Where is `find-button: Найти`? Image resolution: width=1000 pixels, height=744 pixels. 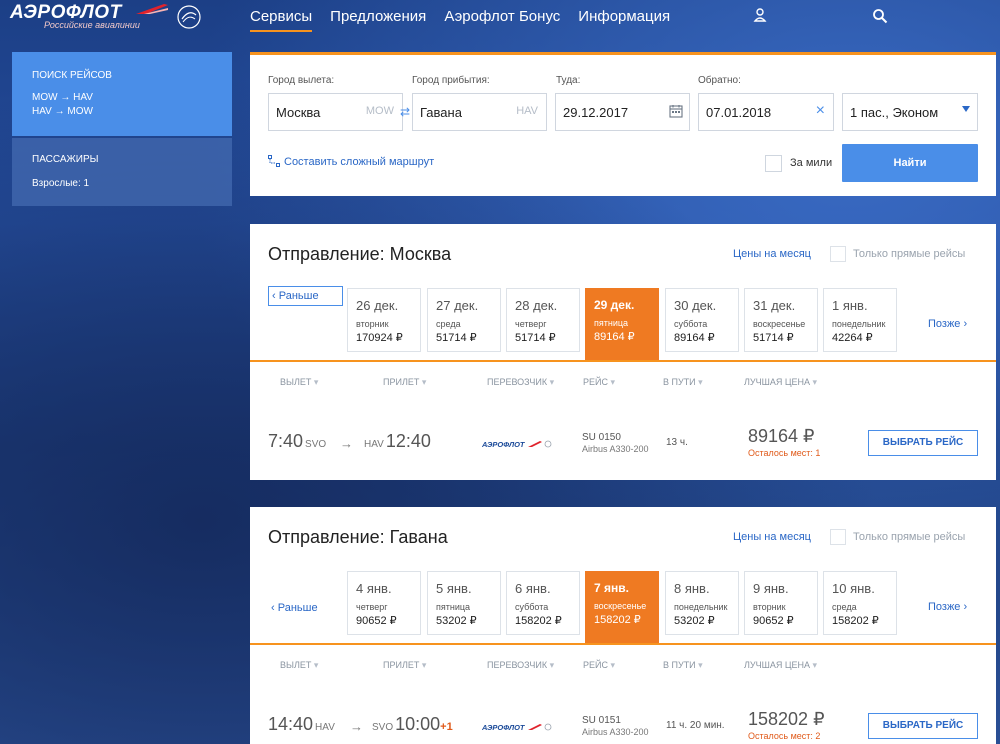
find-button: Найти is located at coordinates (910, 163).